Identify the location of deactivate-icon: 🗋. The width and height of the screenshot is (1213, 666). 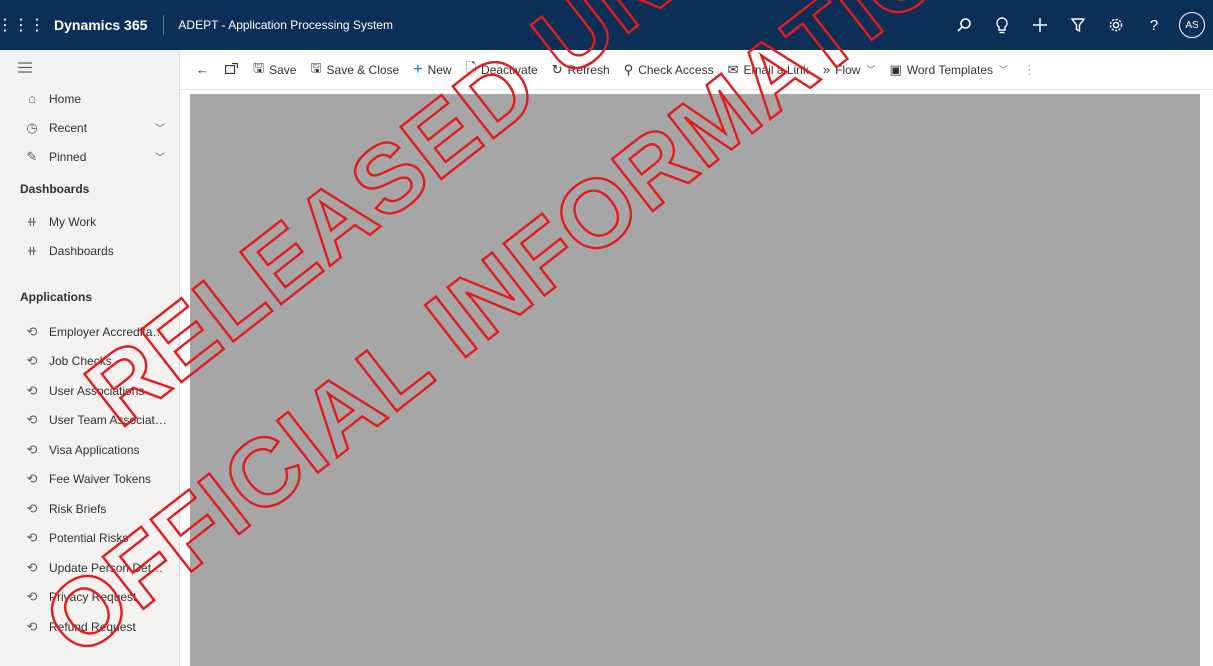
(471, 67).